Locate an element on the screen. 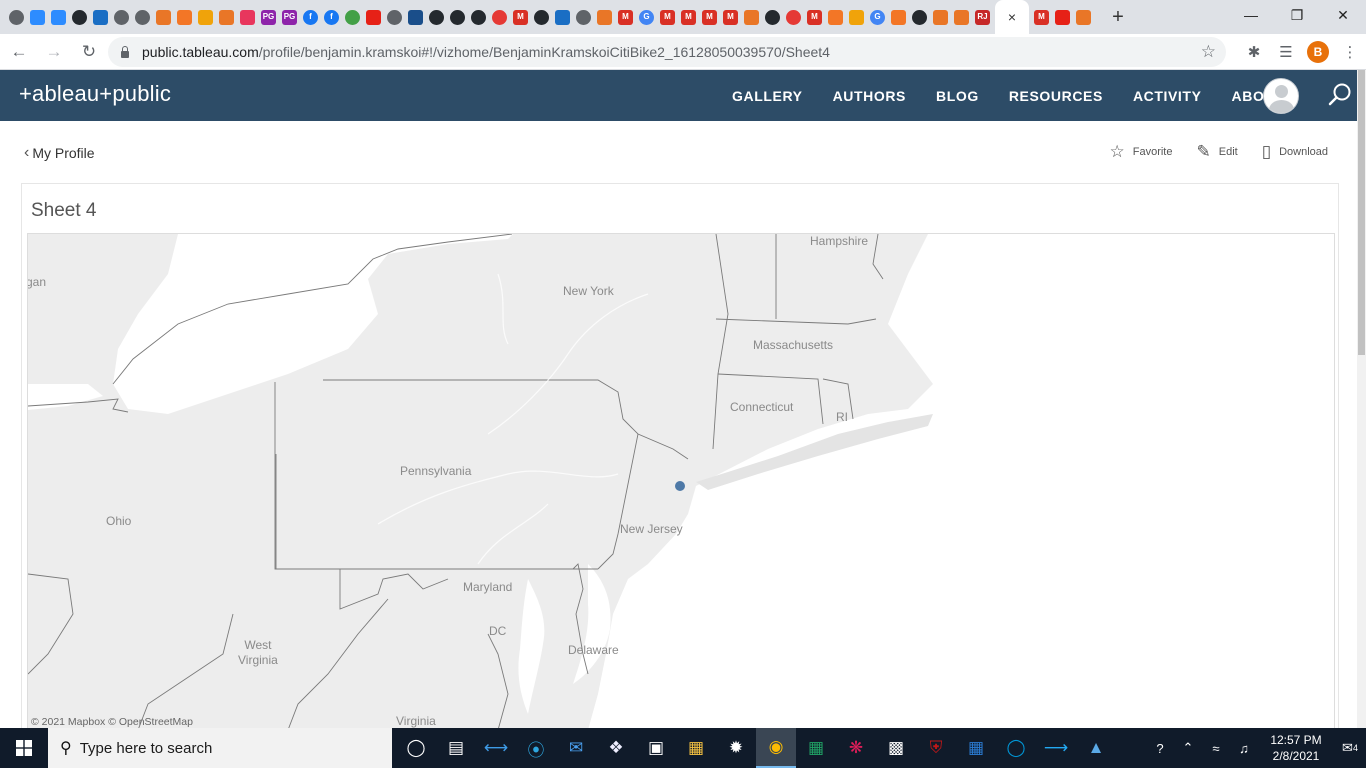 This screenshot has width=1366, height=768. dropbox-icon: ❖ is located at coordinates (616, 748).